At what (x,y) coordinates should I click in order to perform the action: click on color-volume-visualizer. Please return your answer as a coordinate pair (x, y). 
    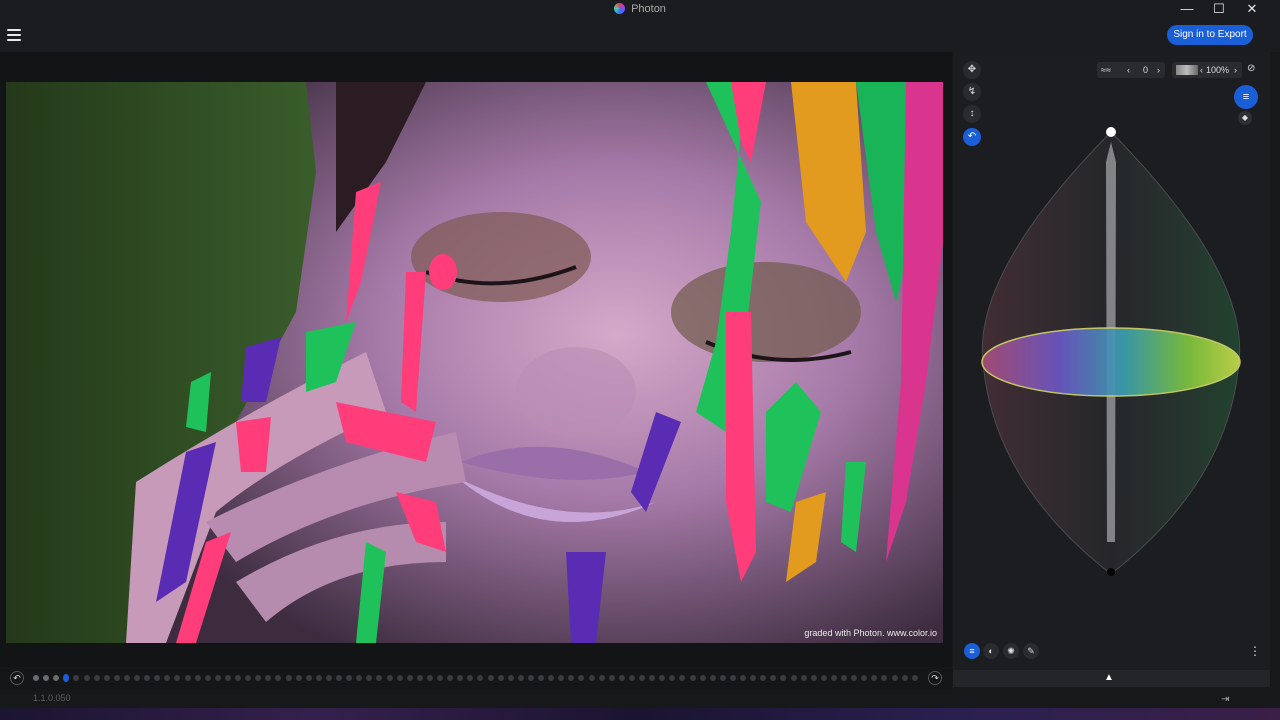
    Looking at the image, I should click on (1113, 352).